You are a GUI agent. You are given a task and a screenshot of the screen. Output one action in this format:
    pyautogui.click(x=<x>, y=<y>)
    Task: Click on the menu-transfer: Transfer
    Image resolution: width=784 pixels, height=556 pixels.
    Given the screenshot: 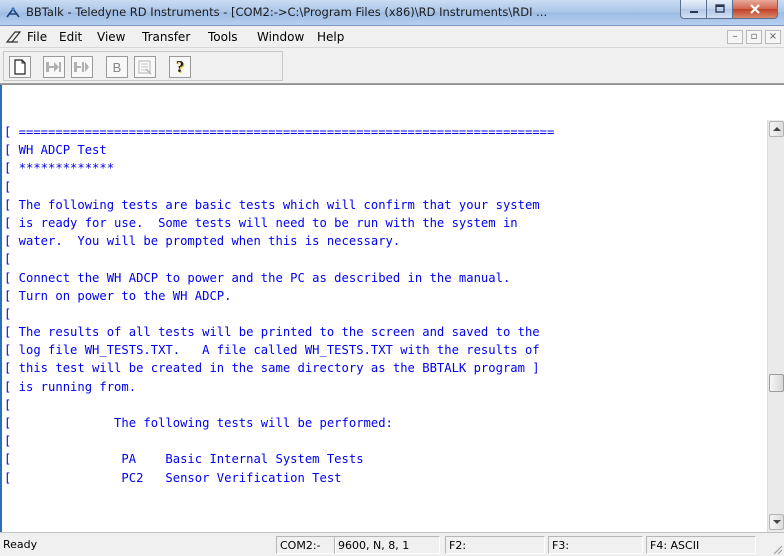 What is the action you would take?
    pyautogui.click(x=166, y=37)
    